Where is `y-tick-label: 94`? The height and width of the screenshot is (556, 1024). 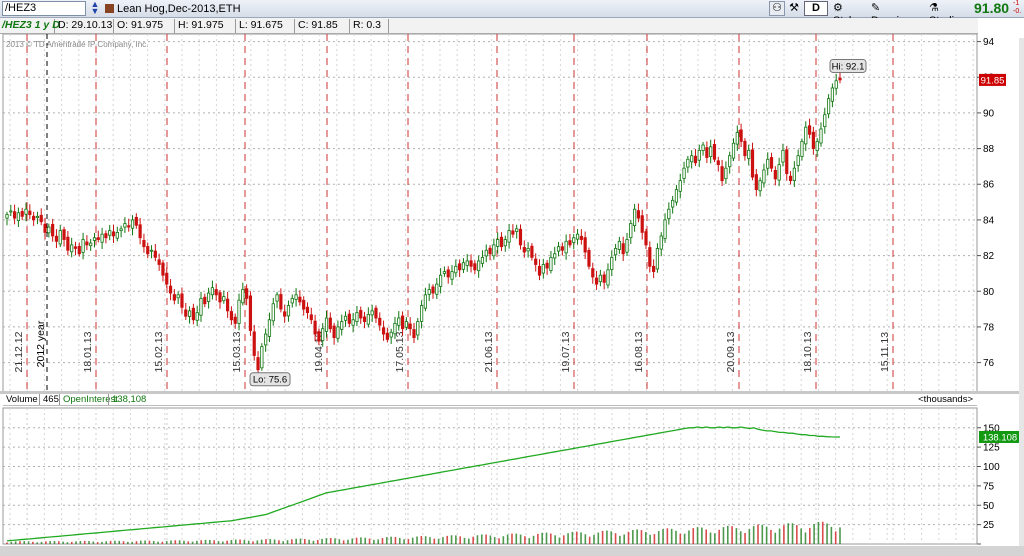 y-tick-label: 94 is located at coordinates (989, 42).